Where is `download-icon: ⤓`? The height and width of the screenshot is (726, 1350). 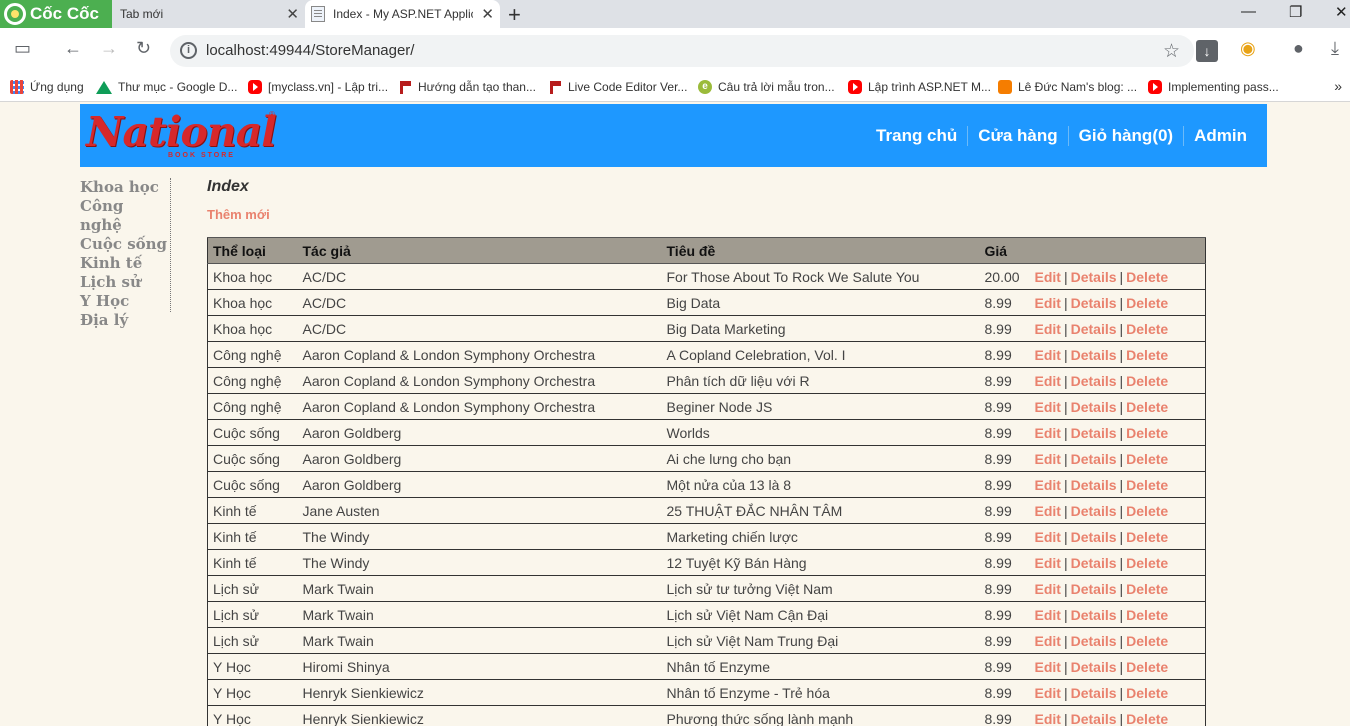
download-icon: ⤓ is located at coordinates (1335, 48).